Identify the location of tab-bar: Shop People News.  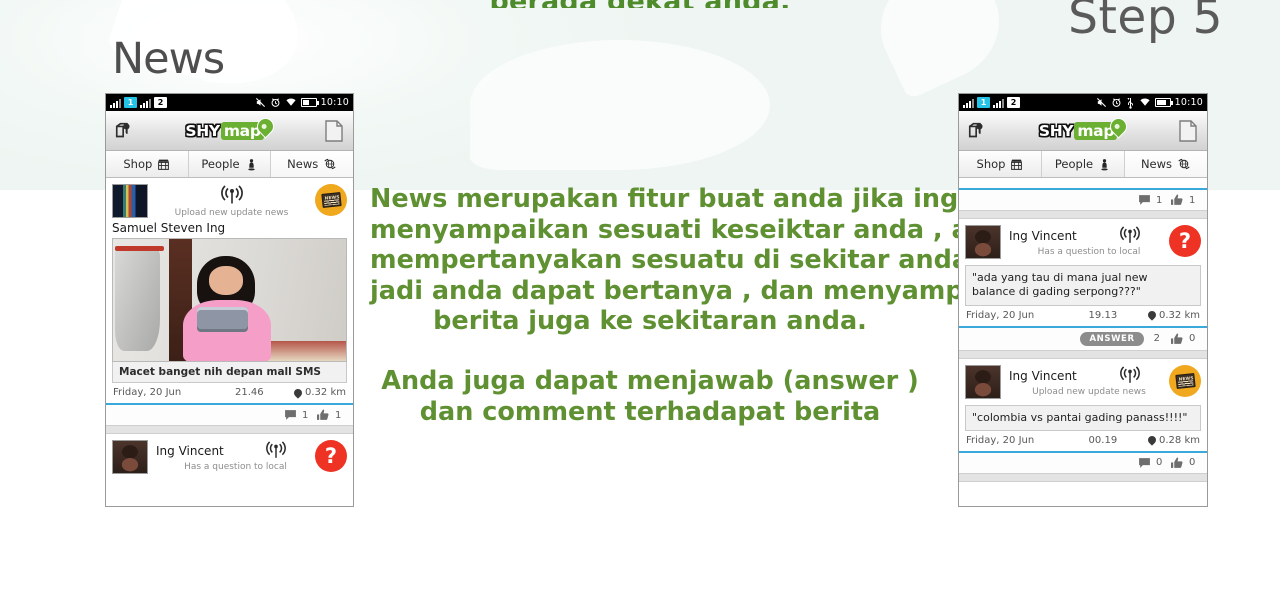
(229, 164).